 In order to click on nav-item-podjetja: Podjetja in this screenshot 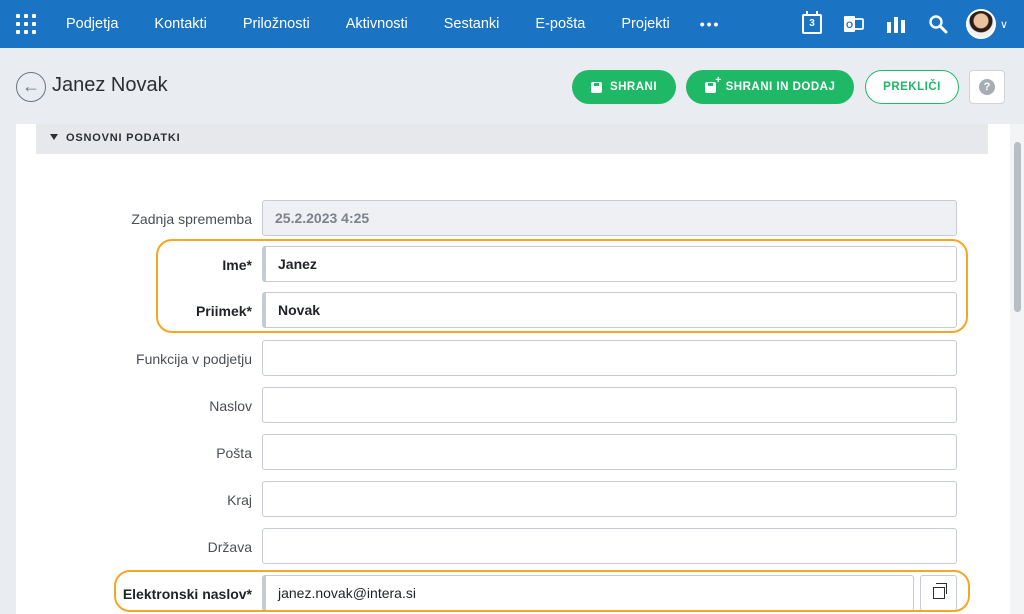, I will do `click(92, 24)`.